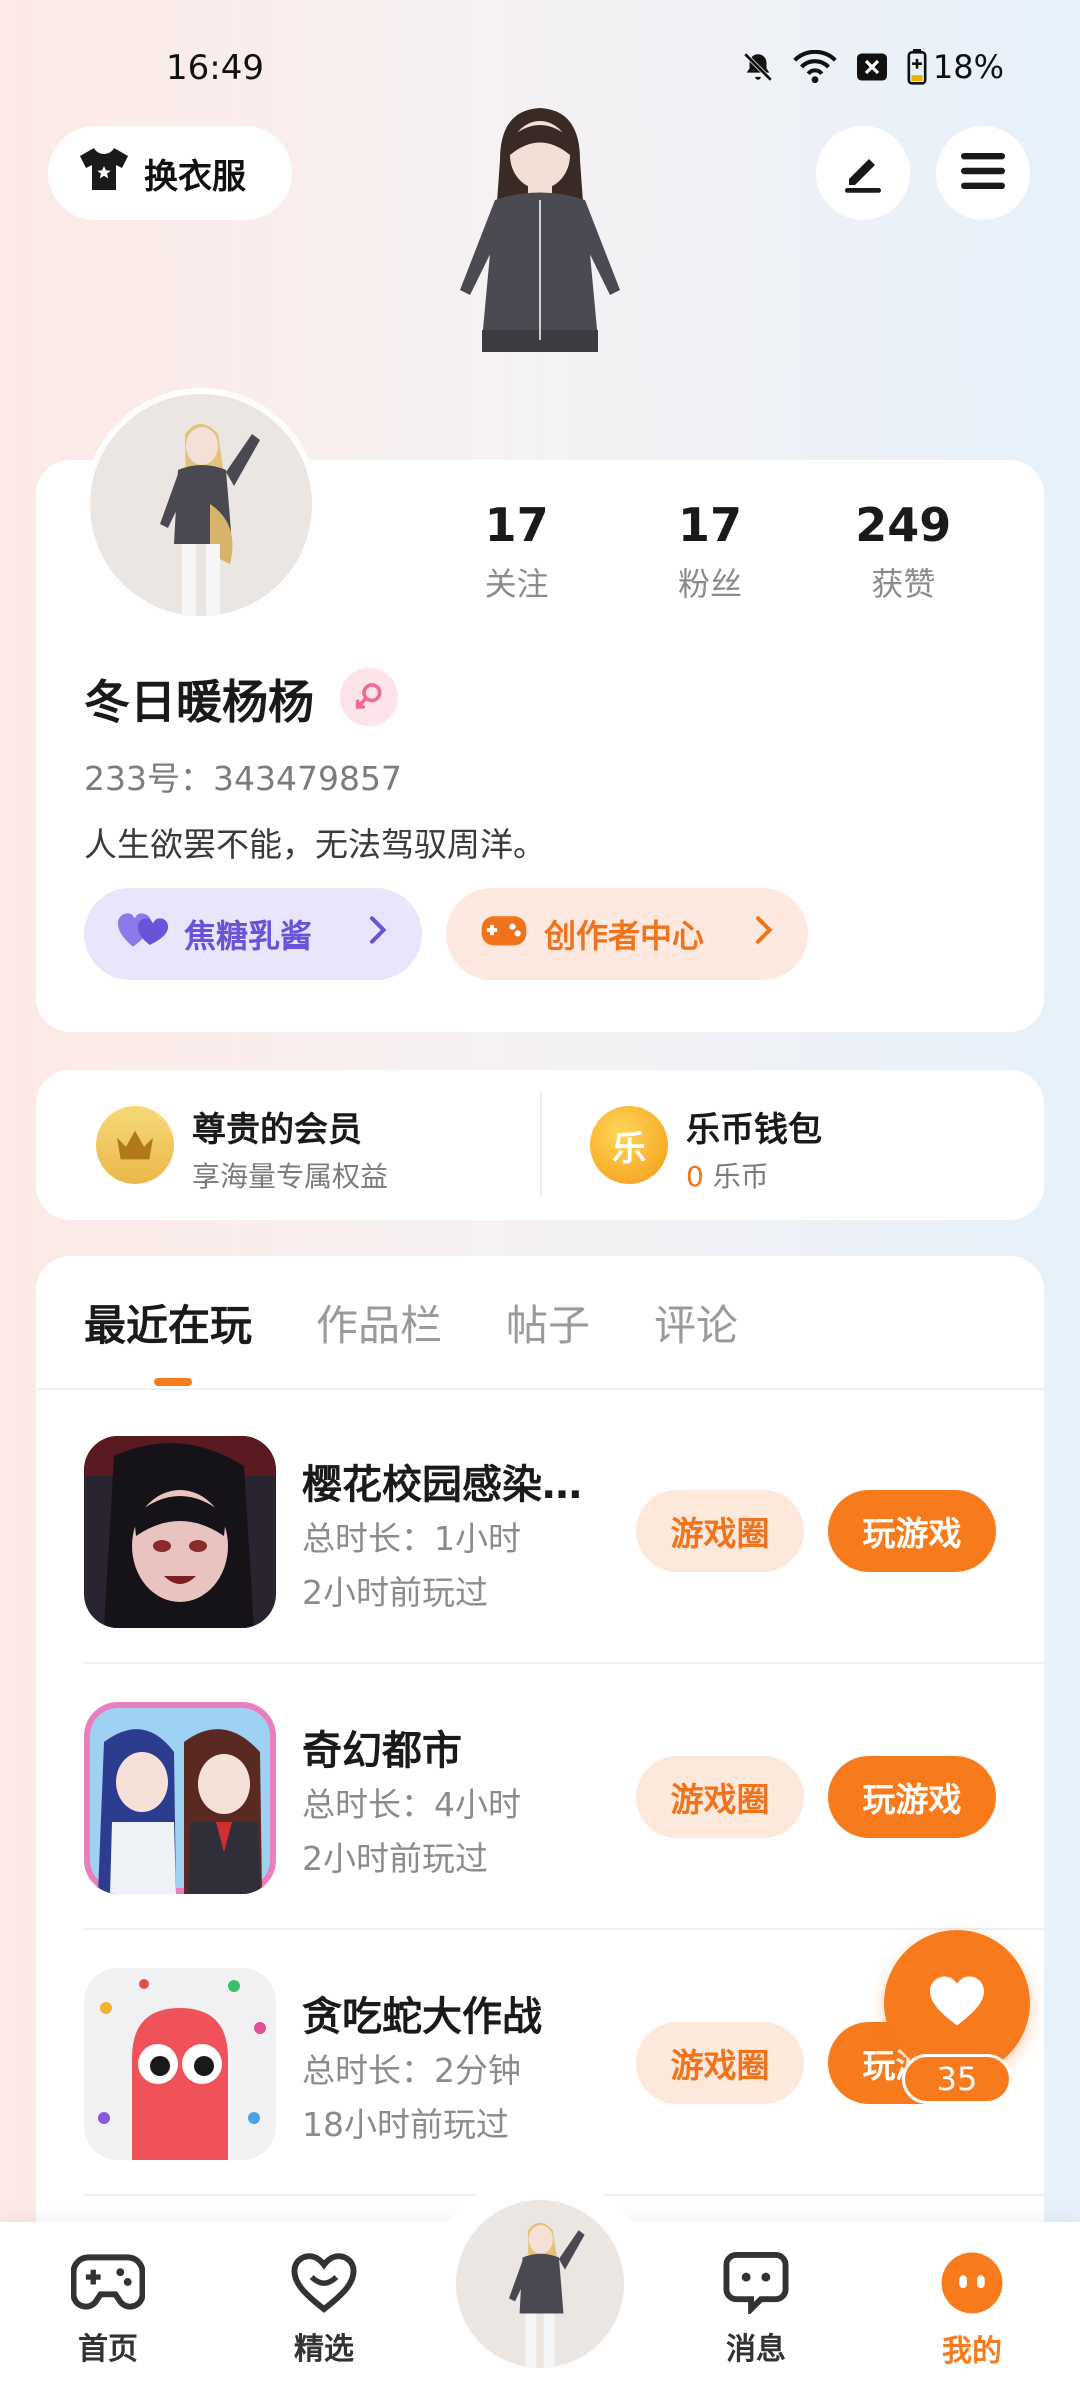 This screenshot has height=2400, width=1080. I want to click on status-time: 16:49, so click(215, 68).